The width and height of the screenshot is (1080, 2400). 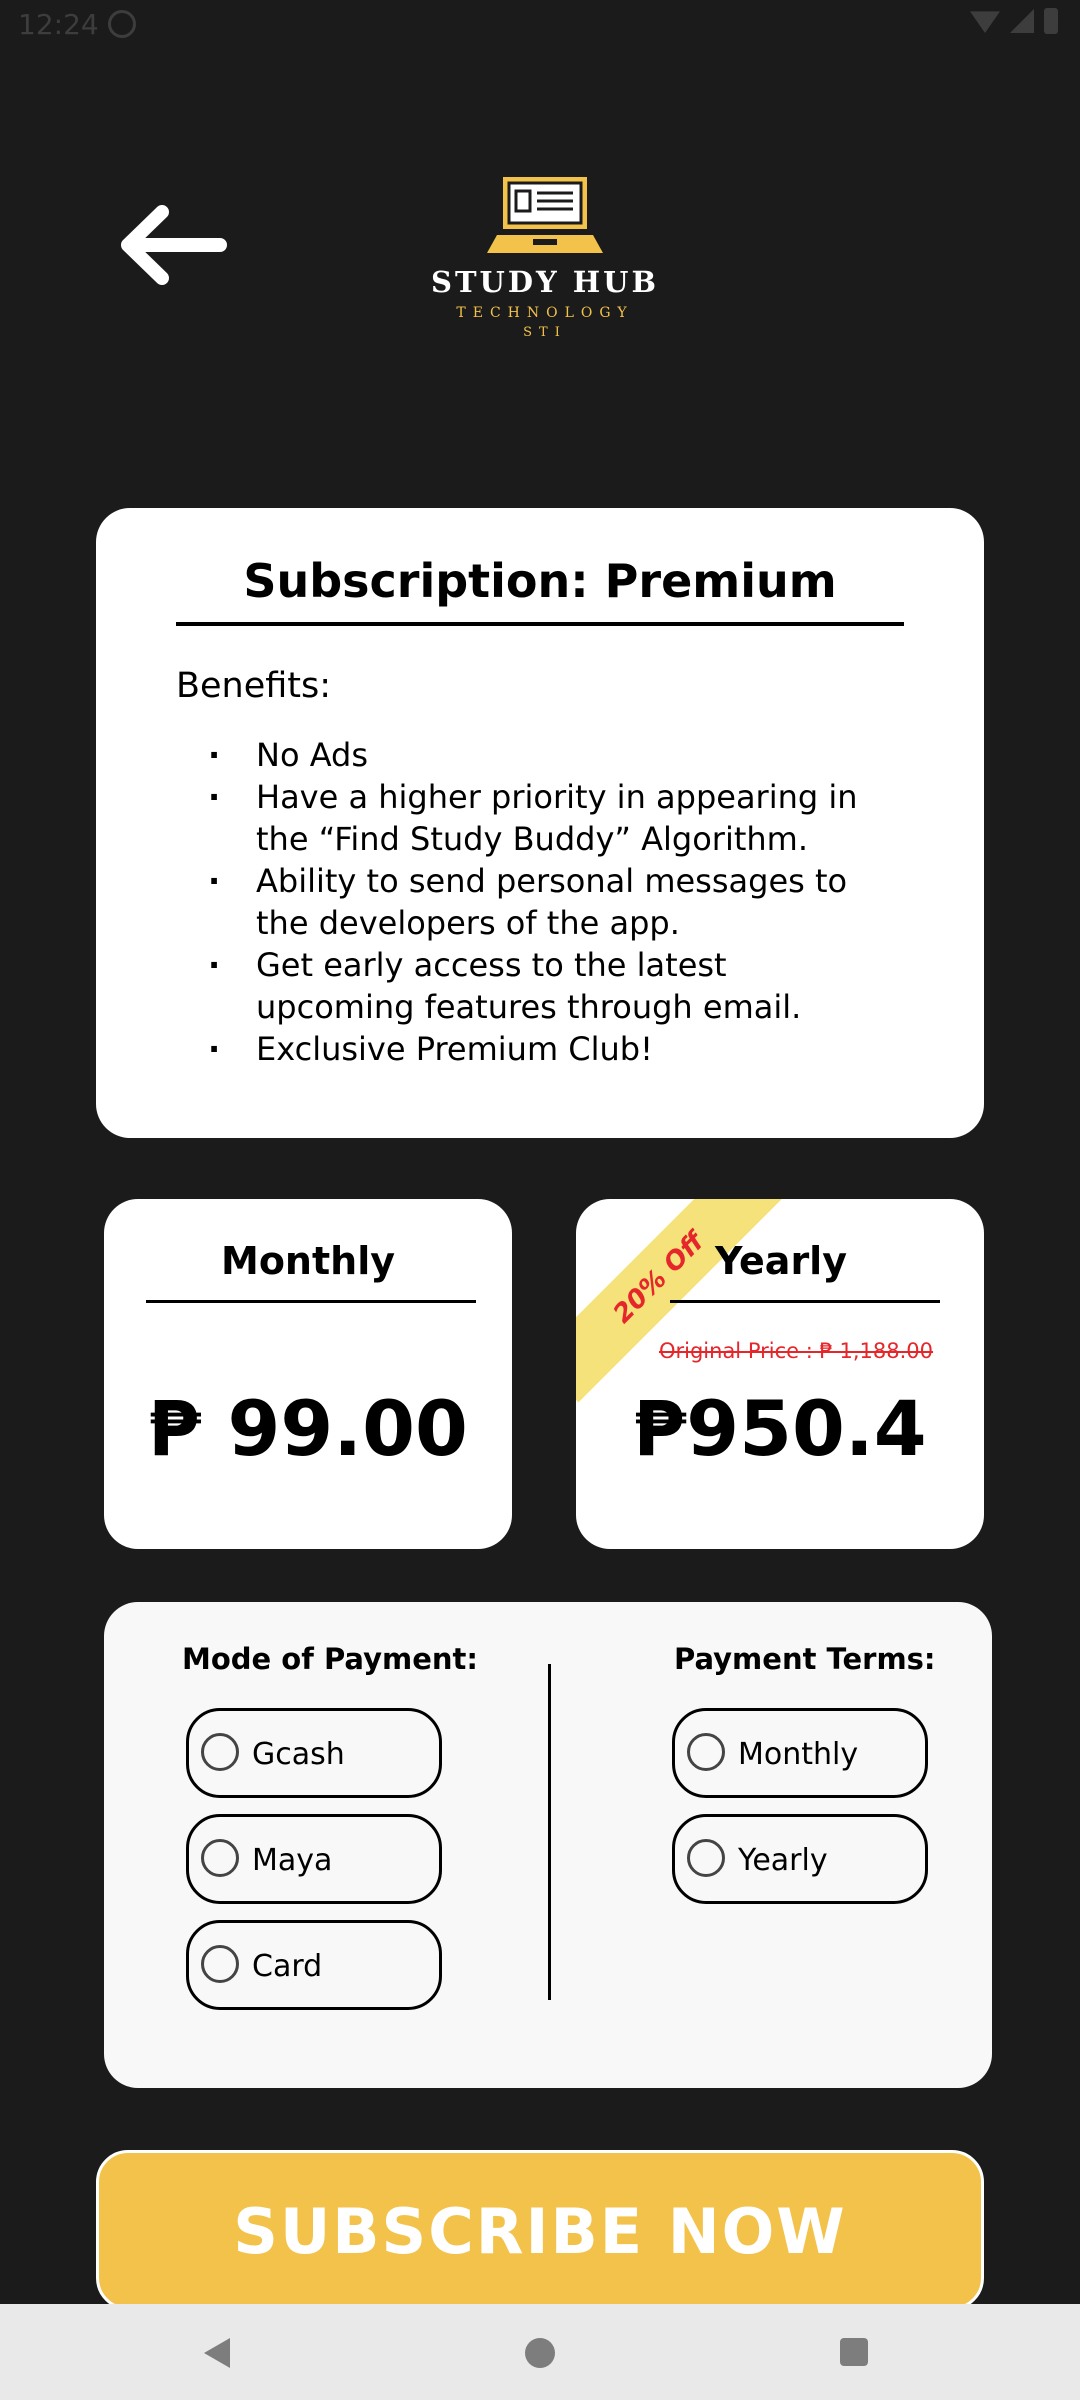 I want to click on back-button, so click(x=180, y=250).